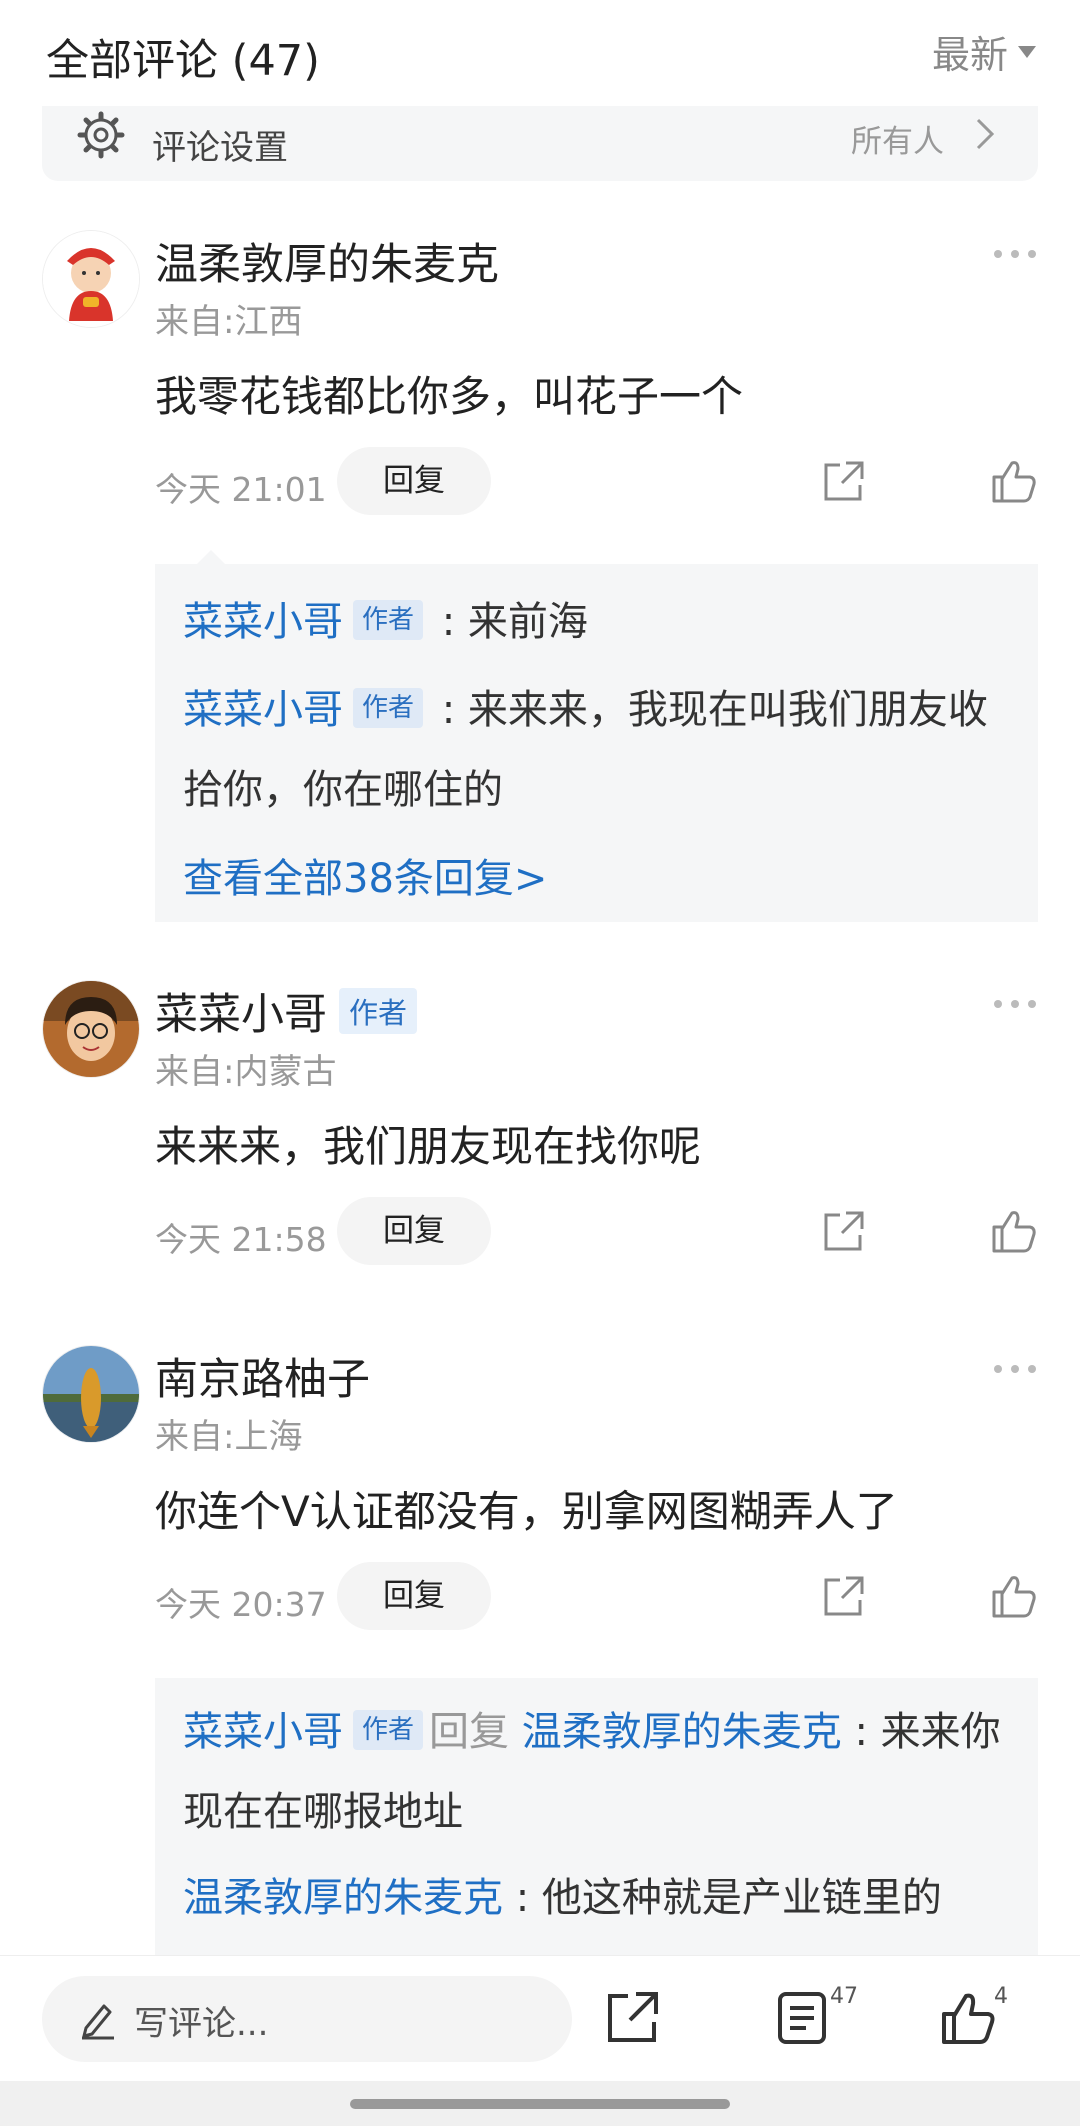 This screenshot has width=1080, height=2126. What do you see at coordinates (343, 1898) in the screenshot?
I see `reply-author: 温柔敦厚的朱麦克` at bounding box center [343, 1898].